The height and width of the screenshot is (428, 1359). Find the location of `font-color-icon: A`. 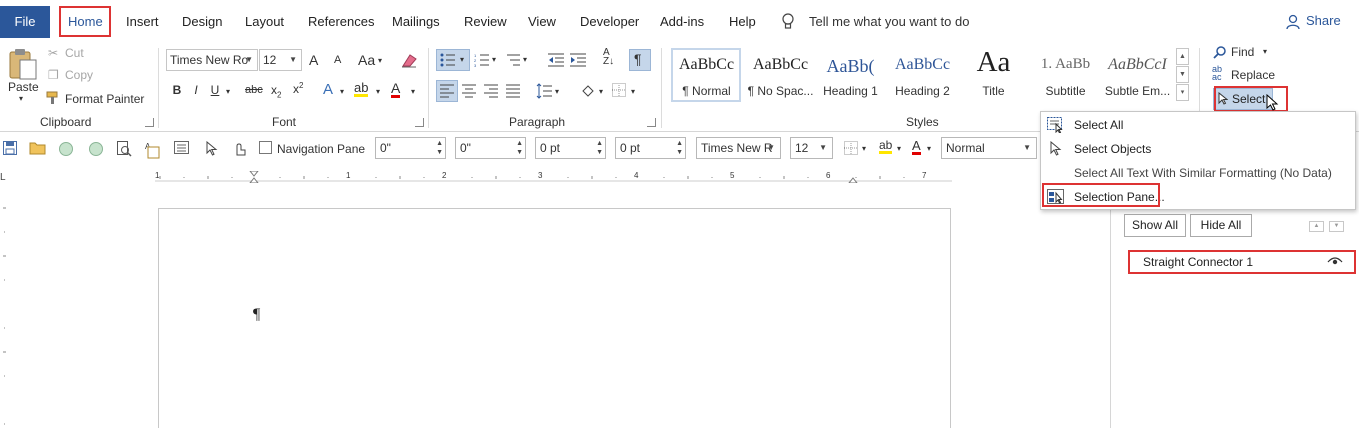

font-color-icon: A is located at coordinates (396, 89).